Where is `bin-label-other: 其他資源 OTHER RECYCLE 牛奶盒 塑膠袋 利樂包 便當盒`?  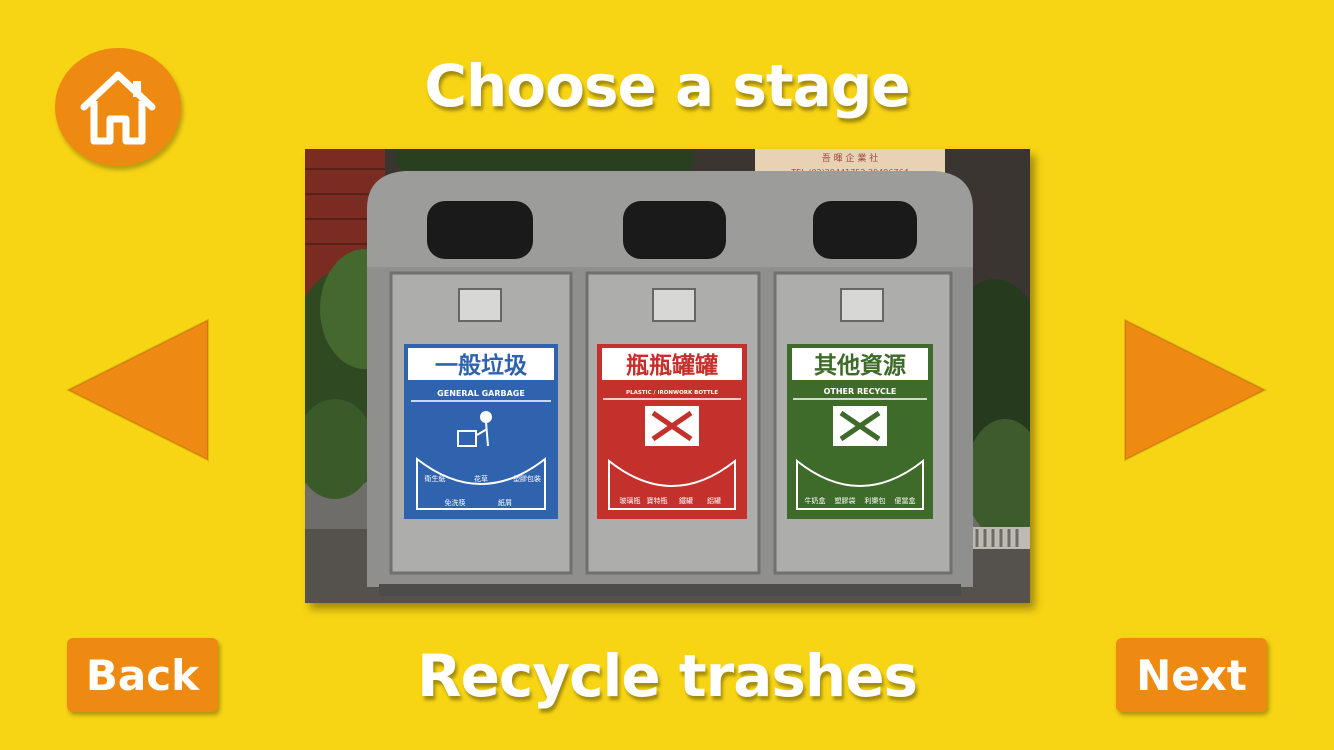 bin-label-other: 其他資源 OTHER RECYCLE 牛奶盒 塑膠袋 利樂包 便當盒 is located at coordinates (860, 431).